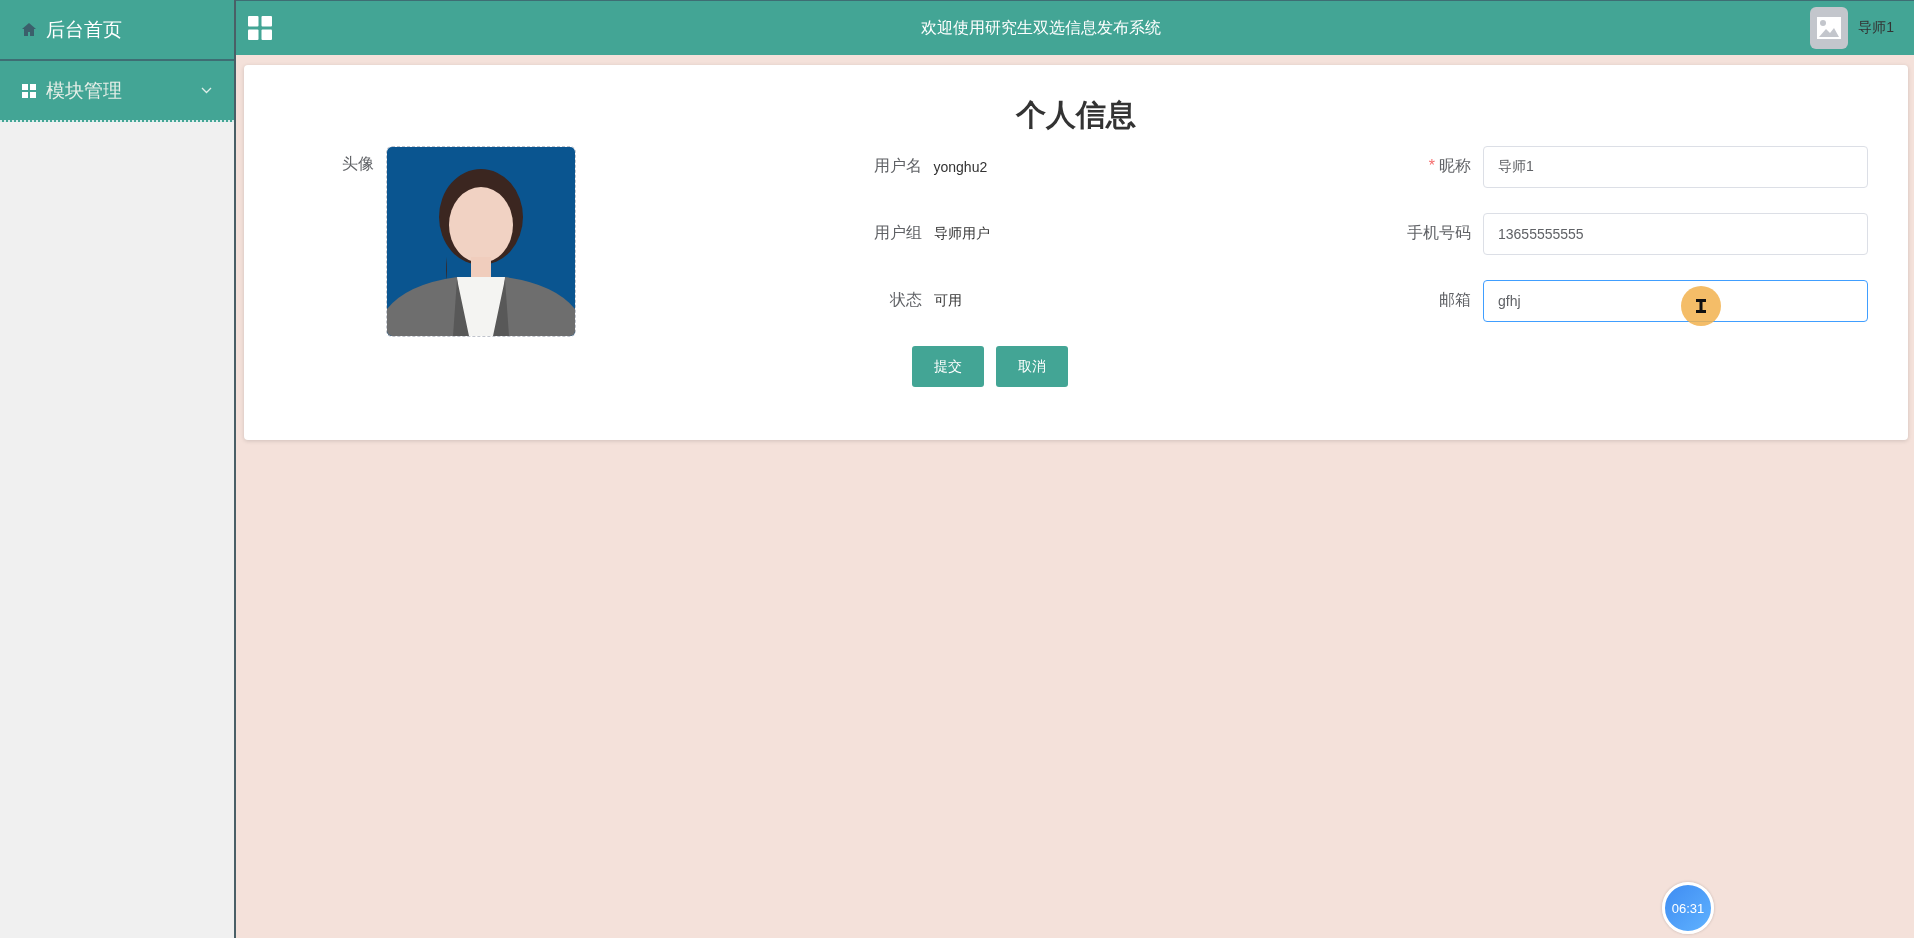 This screenshot has width=1914, height=938. I want to click on field-label: * 昵称, so click(1449, 166).